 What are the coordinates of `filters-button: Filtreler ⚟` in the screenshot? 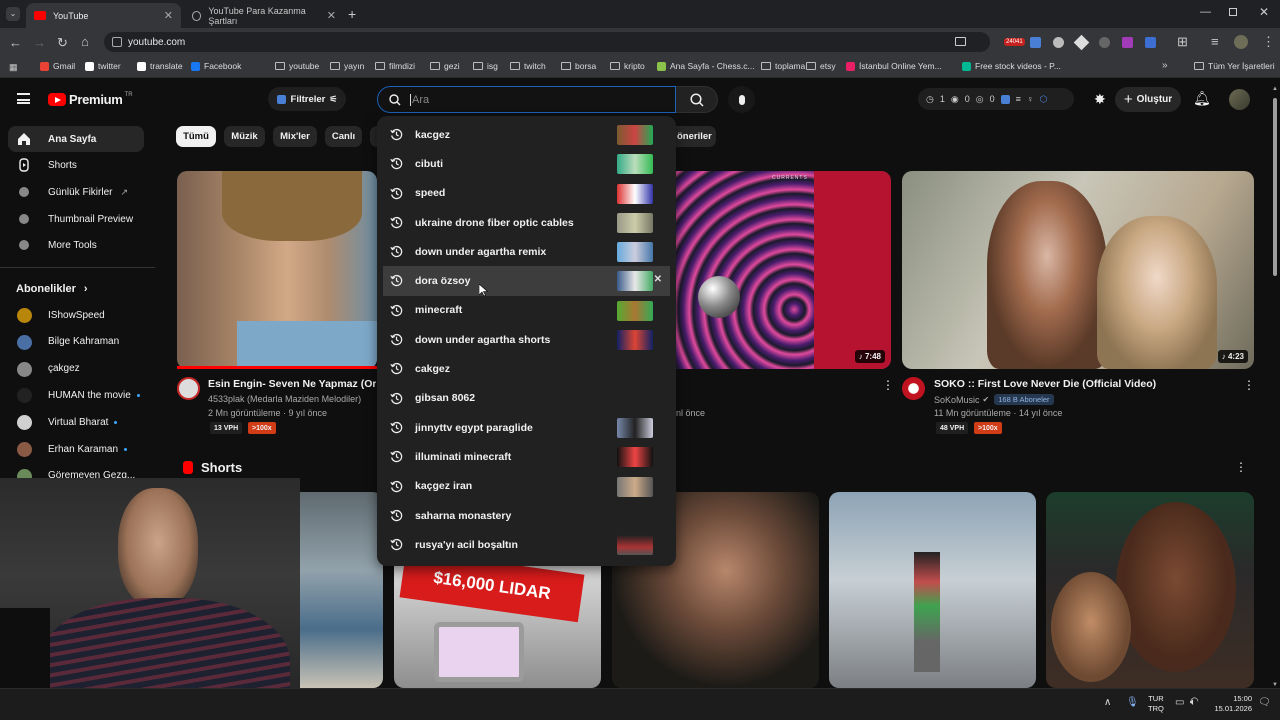 It's located at (307, 99).